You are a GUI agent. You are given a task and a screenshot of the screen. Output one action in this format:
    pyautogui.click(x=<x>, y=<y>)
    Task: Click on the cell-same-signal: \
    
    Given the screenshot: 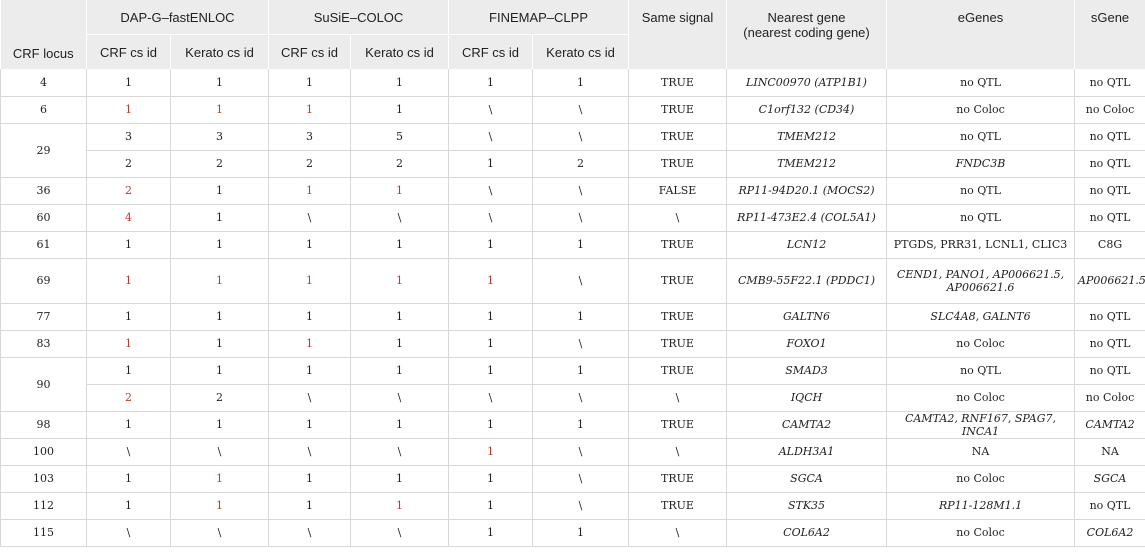 What is the action you would take?
    pyautogui.click(x=678, y=218)
    